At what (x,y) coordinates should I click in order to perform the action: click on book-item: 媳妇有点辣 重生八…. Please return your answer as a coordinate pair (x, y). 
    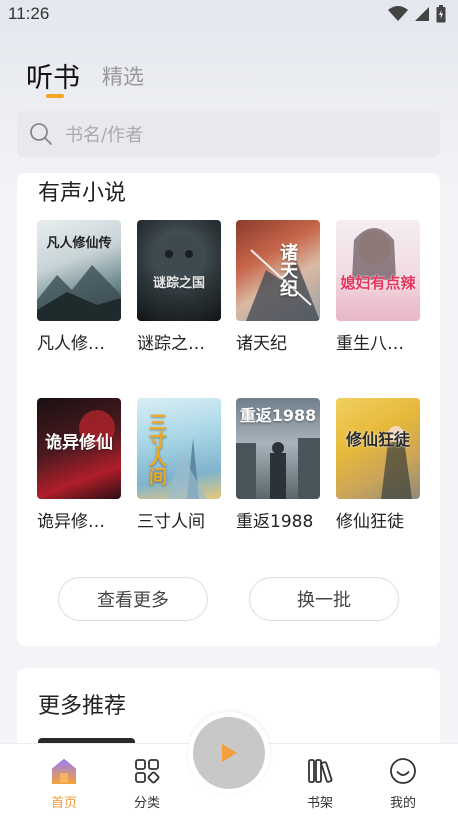
    Looking at the image, I should click on (378, 287).